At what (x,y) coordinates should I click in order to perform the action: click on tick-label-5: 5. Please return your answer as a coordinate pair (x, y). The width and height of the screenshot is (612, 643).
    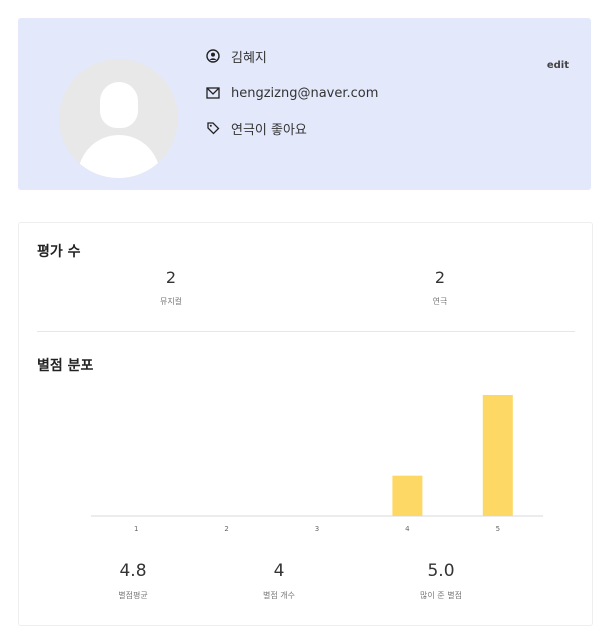
    Looking at the image, I should click on (498, 529).